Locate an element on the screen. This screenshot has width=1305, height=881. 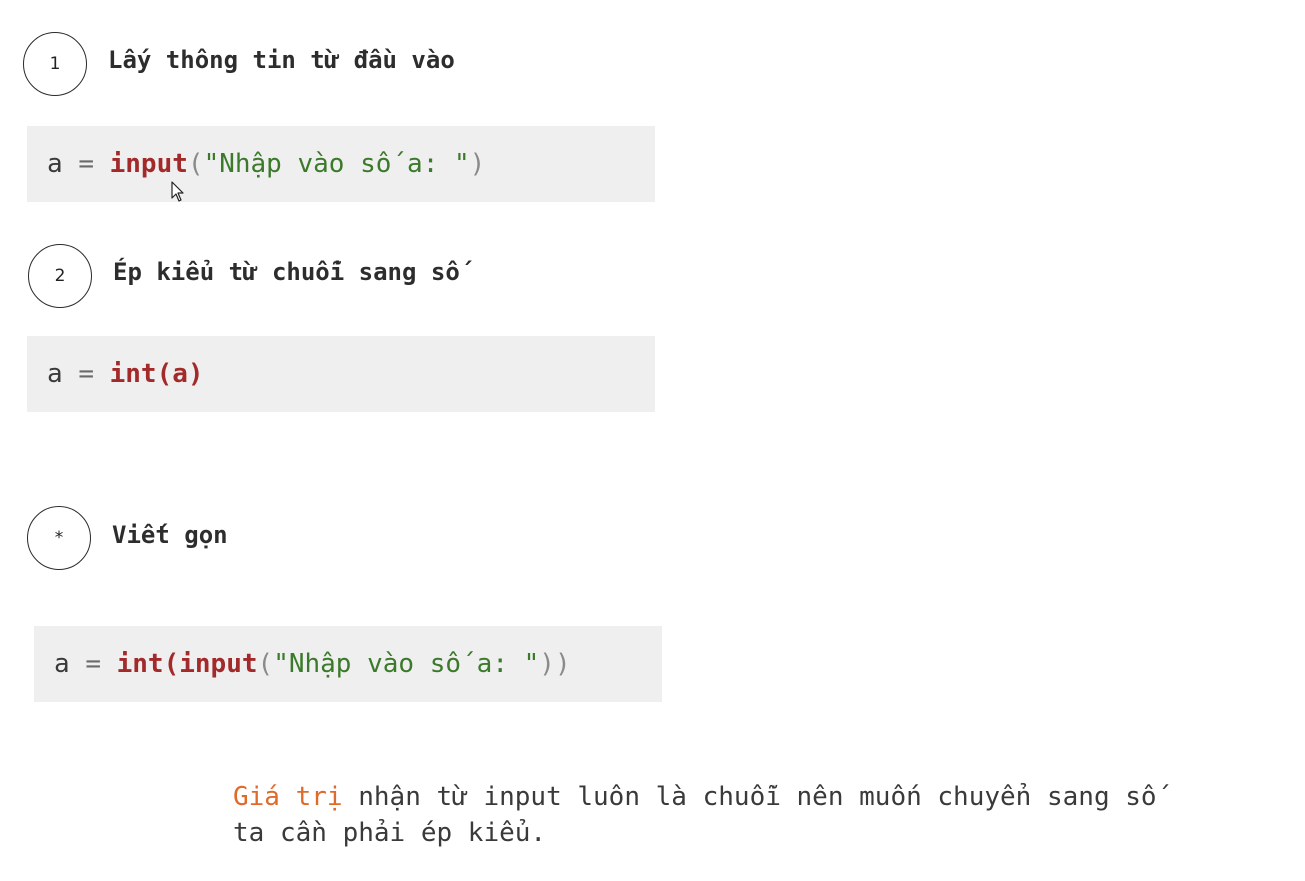
code-function: input is located at coordinates (148, 164).